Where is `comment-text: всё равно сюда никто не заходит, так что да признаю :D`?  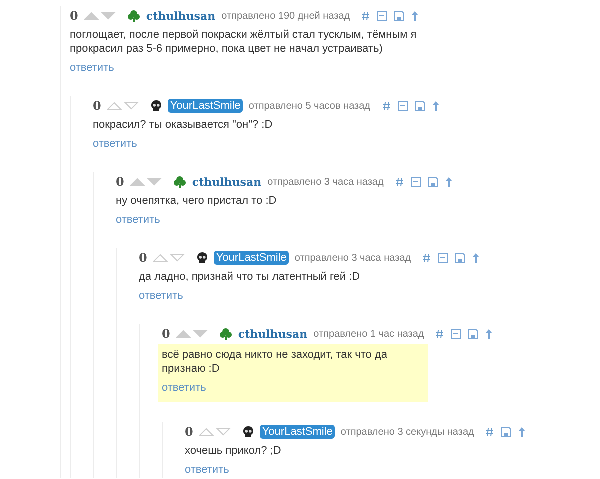
comment-text: всё равно сюда никто не заходит, так что да признаю :D is located at coordinates (275, 362).